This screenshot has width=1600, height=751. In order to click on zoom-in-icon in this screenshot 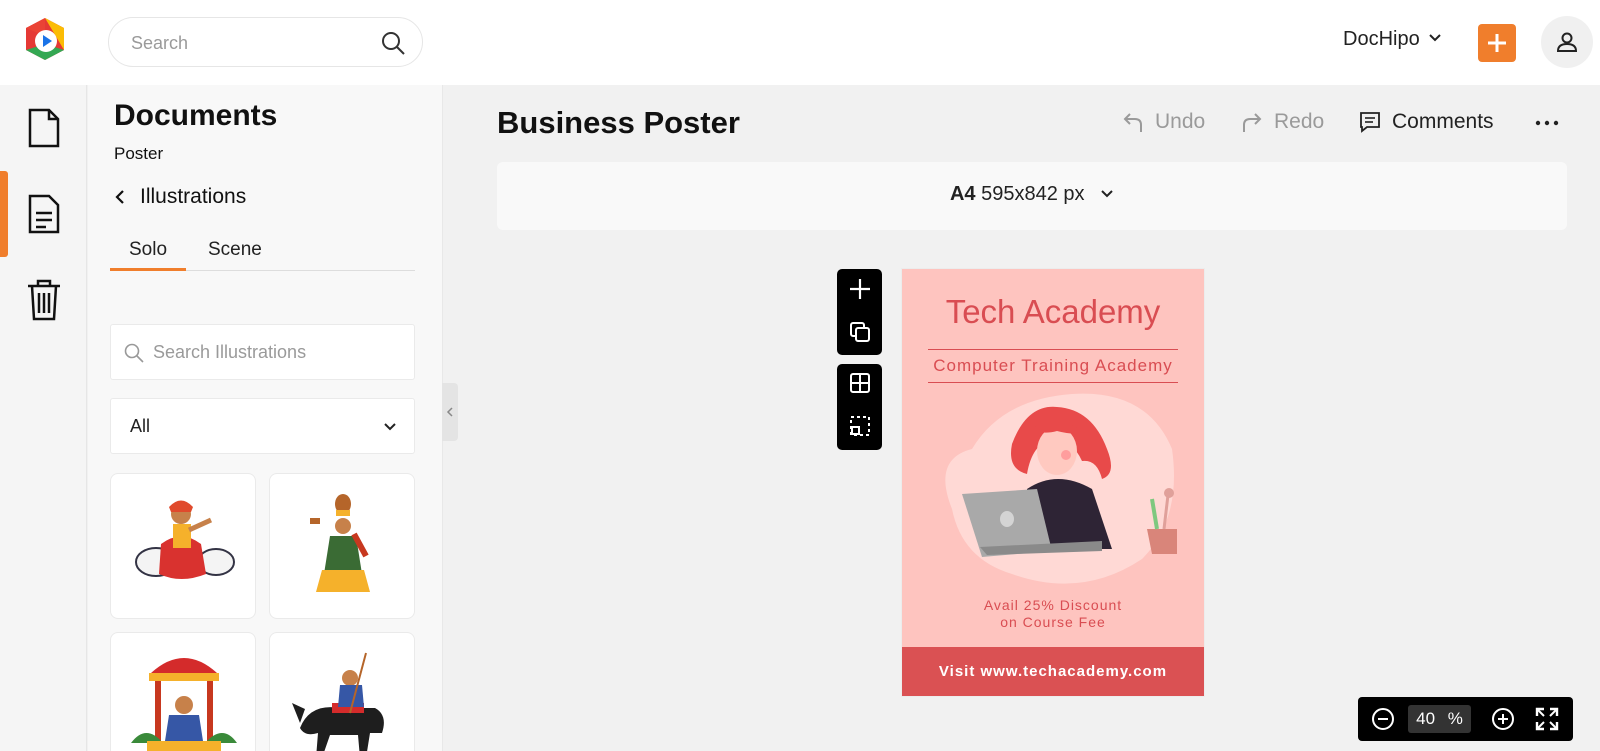, I will do `click(1503, 721)`.